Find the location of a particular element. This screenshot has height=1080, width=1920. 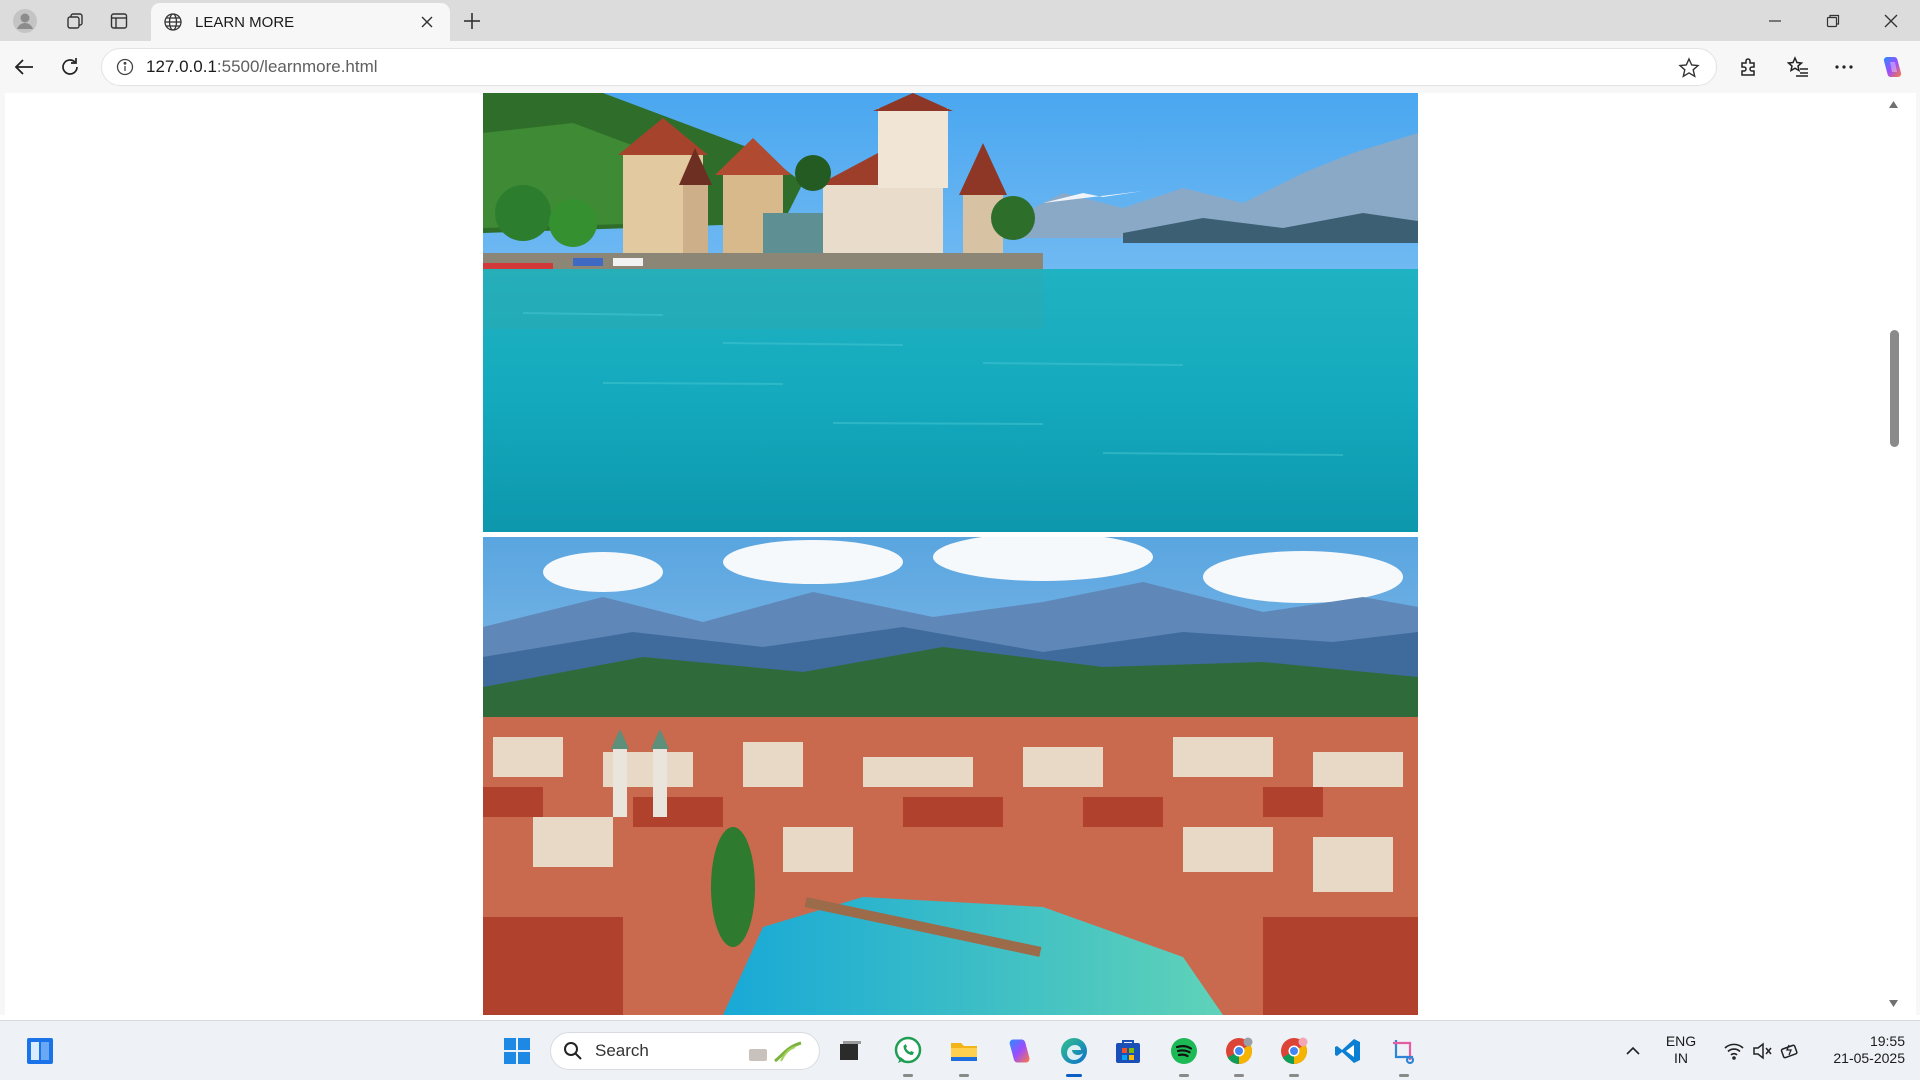

browser-toolbar: 127.0.0.1:5500/learnmore.html is located at coordinates (960, 67).